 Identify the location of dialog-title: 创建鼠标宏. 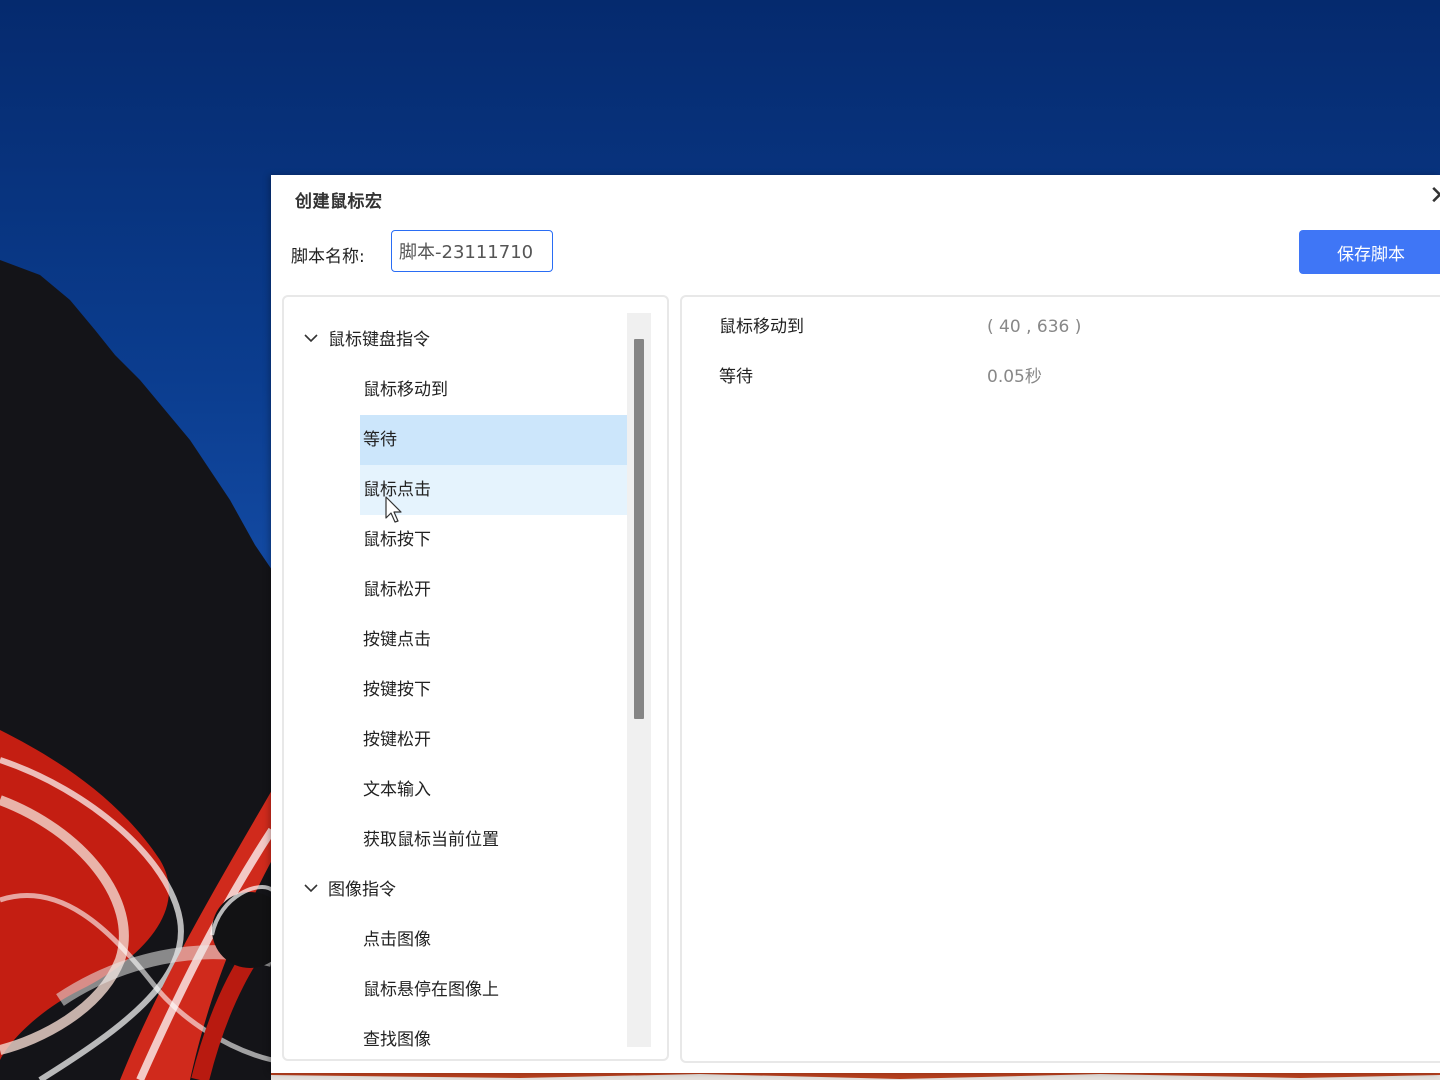
(339, 202).